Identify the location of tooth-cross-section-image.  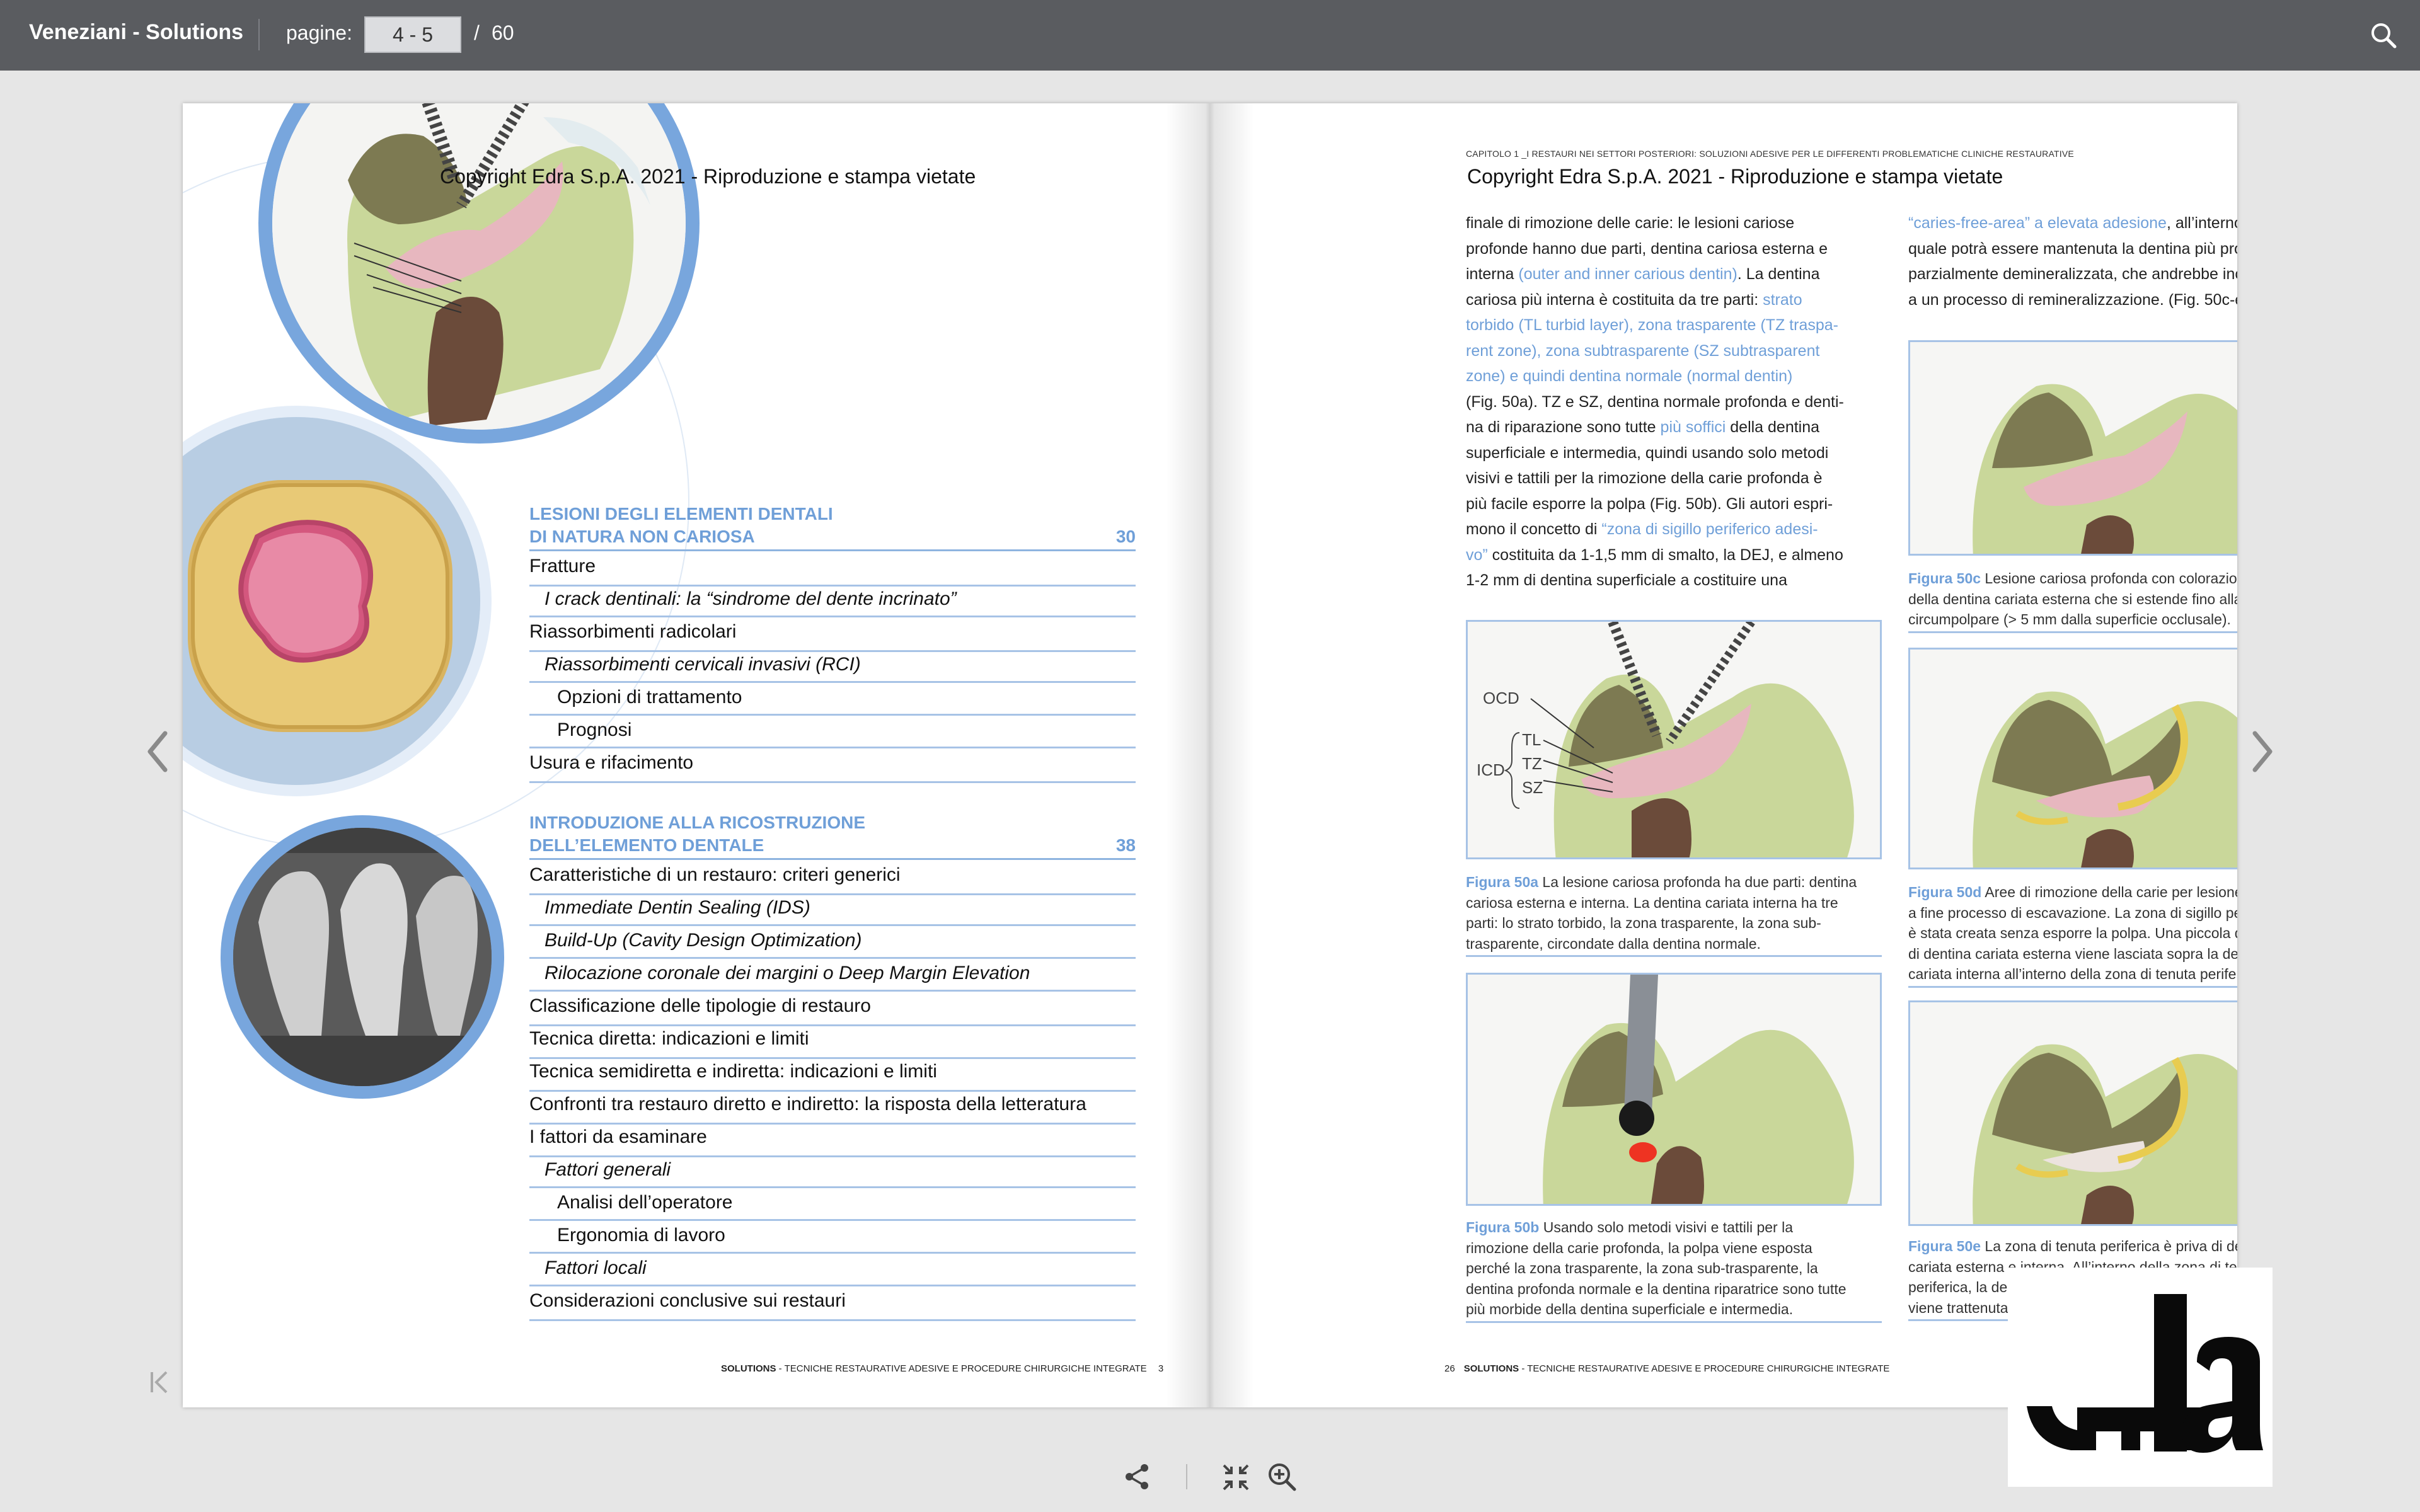
(338, 601).